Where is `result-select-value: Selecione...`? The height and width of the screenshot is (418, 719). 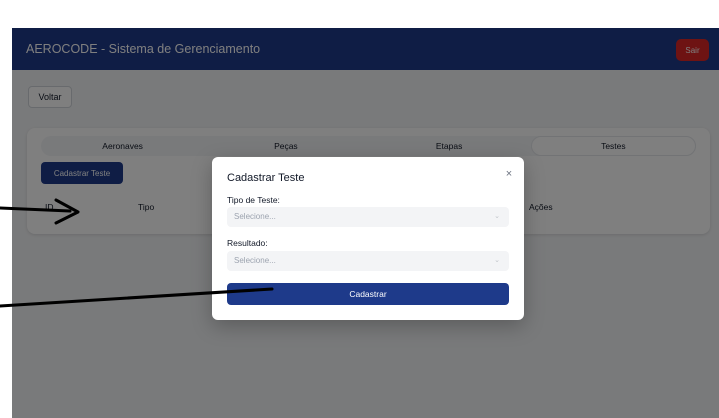
result-select-value: Selecione... is located at coordinates (255, 260).